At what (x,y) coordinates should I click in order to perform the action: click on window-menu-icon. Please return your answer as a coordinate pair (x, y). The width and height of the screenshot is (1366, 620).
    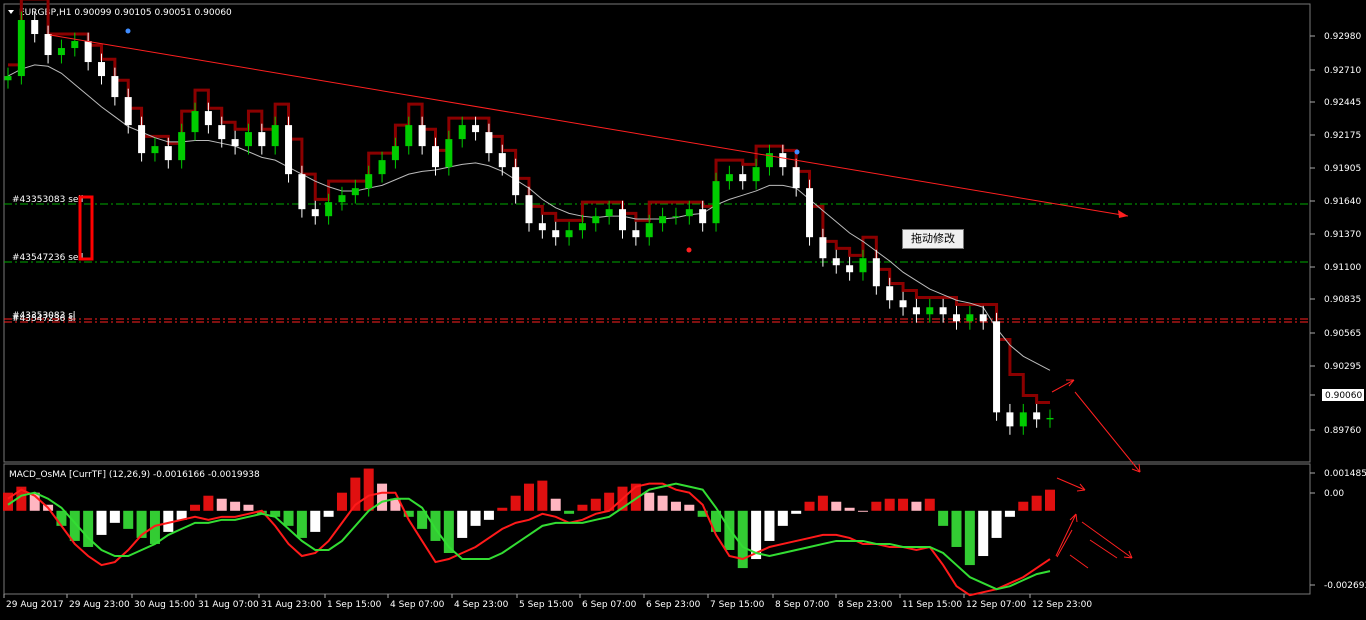
    Looking at the image, I should click on (11, 12).